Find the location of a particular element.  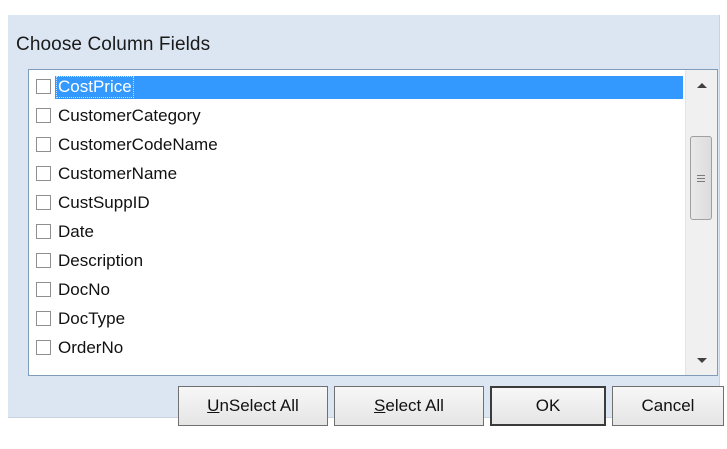

unselect-all-button: UnSelect All is located at coordinates (253, 406).